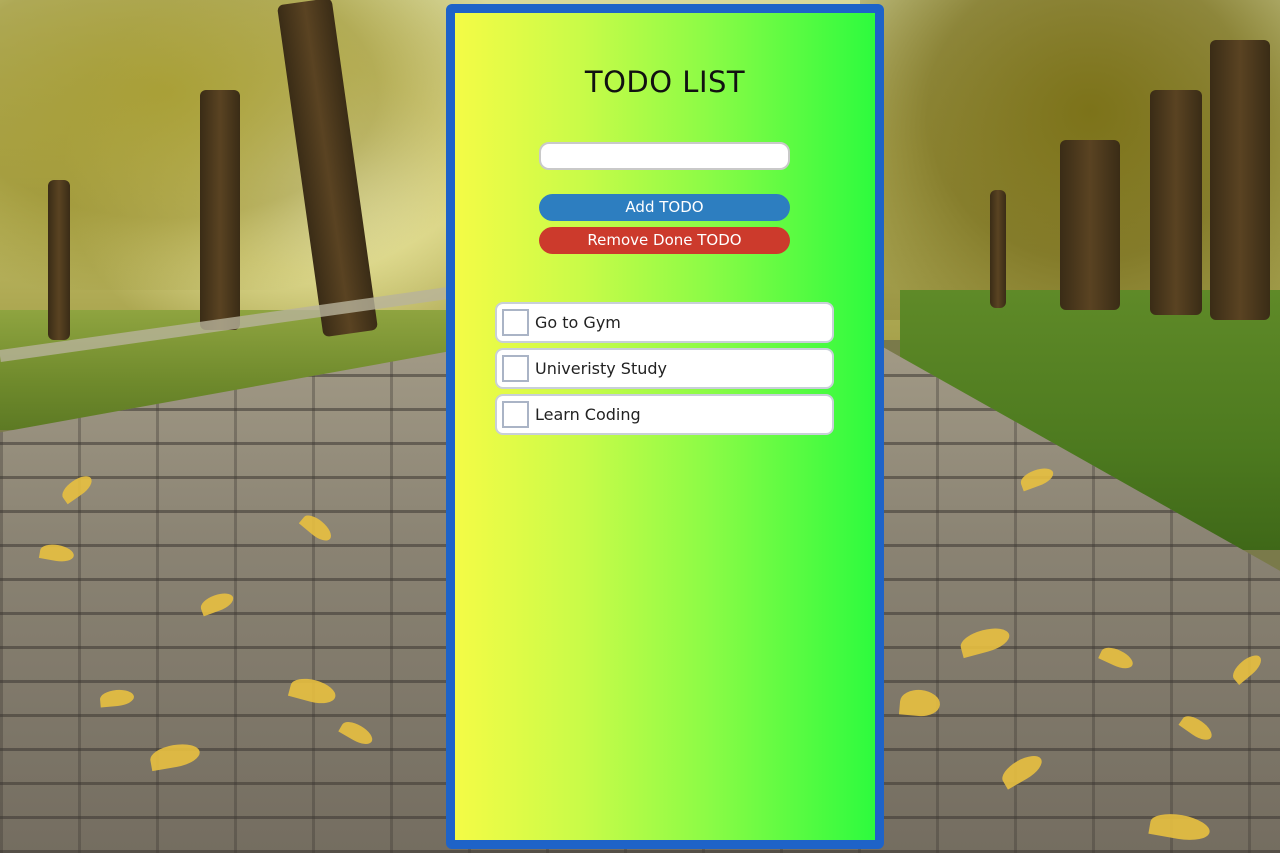  What do you see at coordinates (664, 207) in the screenshot?
I see `add-todo-button: Add TODO` at bounding box center [664, 207].